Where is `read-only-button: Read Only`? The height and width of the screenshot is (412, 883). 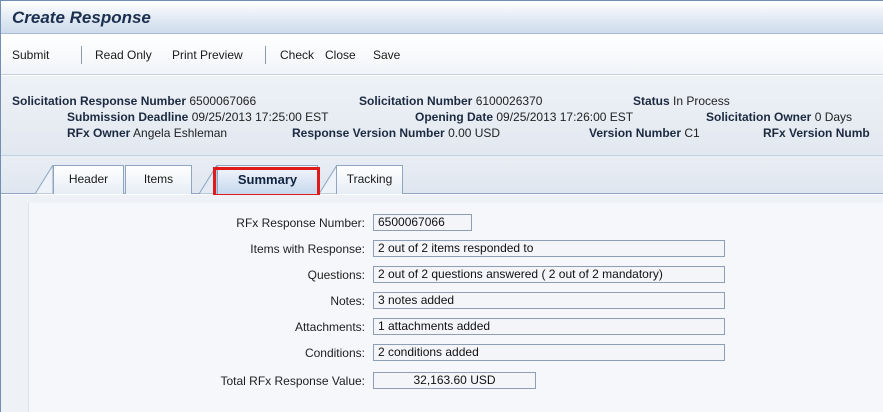 read-only-button: Read Only is located at coordinates (123, 55).